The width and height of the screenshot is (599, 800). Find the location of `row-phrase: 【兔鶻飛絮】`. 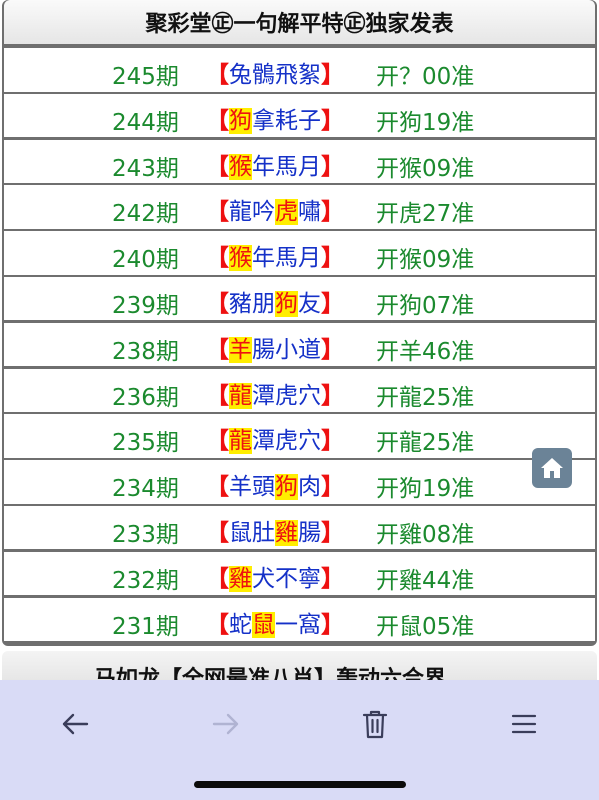

row-phrase: 【兔鶻飛絮】 is located at coordinates (275, 75).